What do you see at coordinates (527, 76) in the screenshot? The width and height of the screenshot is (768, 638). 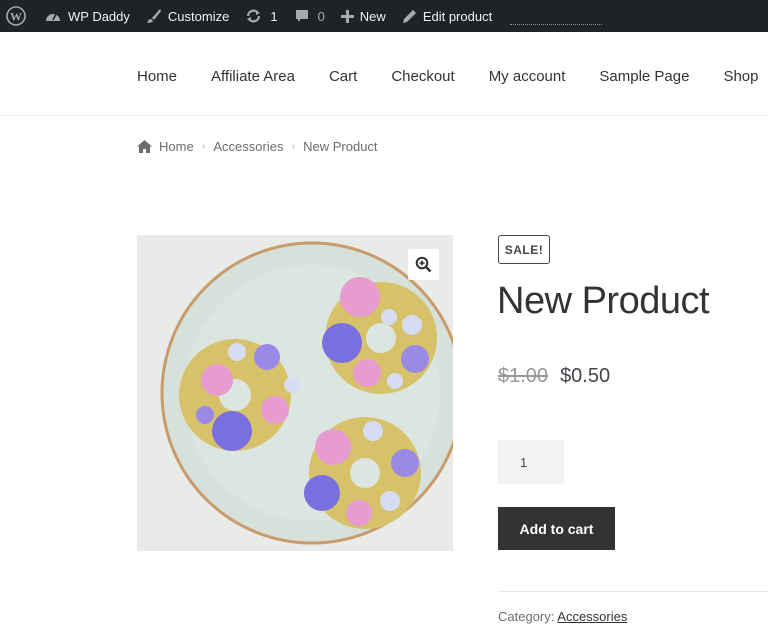 I see `nav-item-my-account: My account` at bounding box center [527, 76].